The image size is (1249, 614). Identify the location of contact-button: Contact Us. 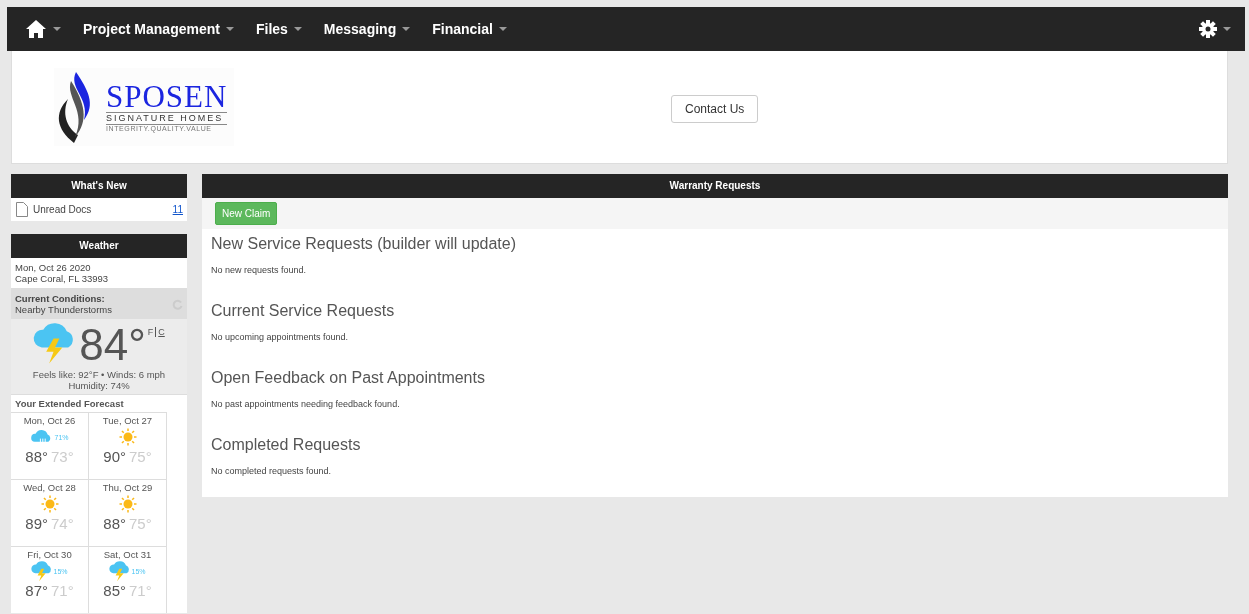
(715, 109).